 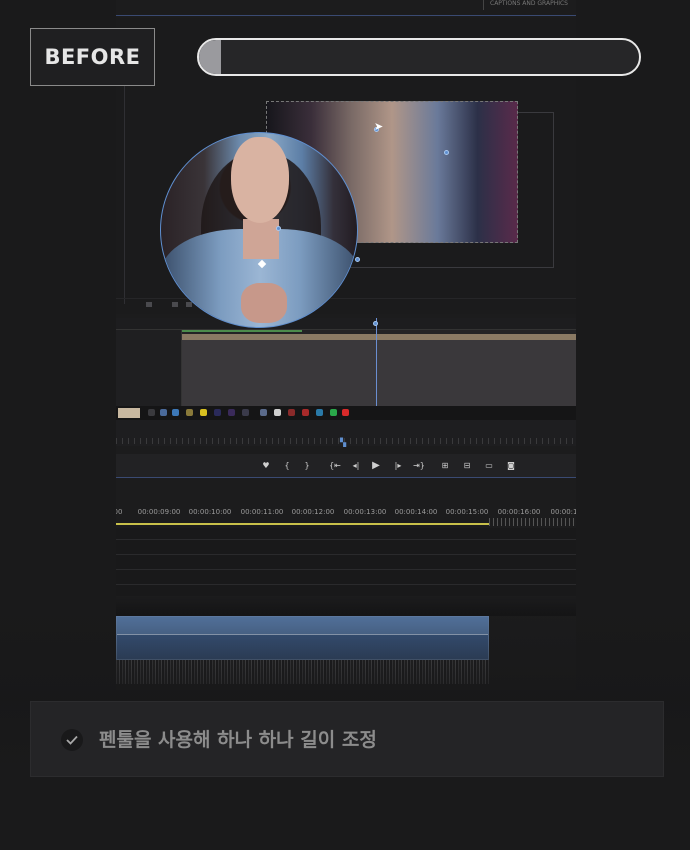 I want to click on timeline-playhead, so click(x=376, y=362).